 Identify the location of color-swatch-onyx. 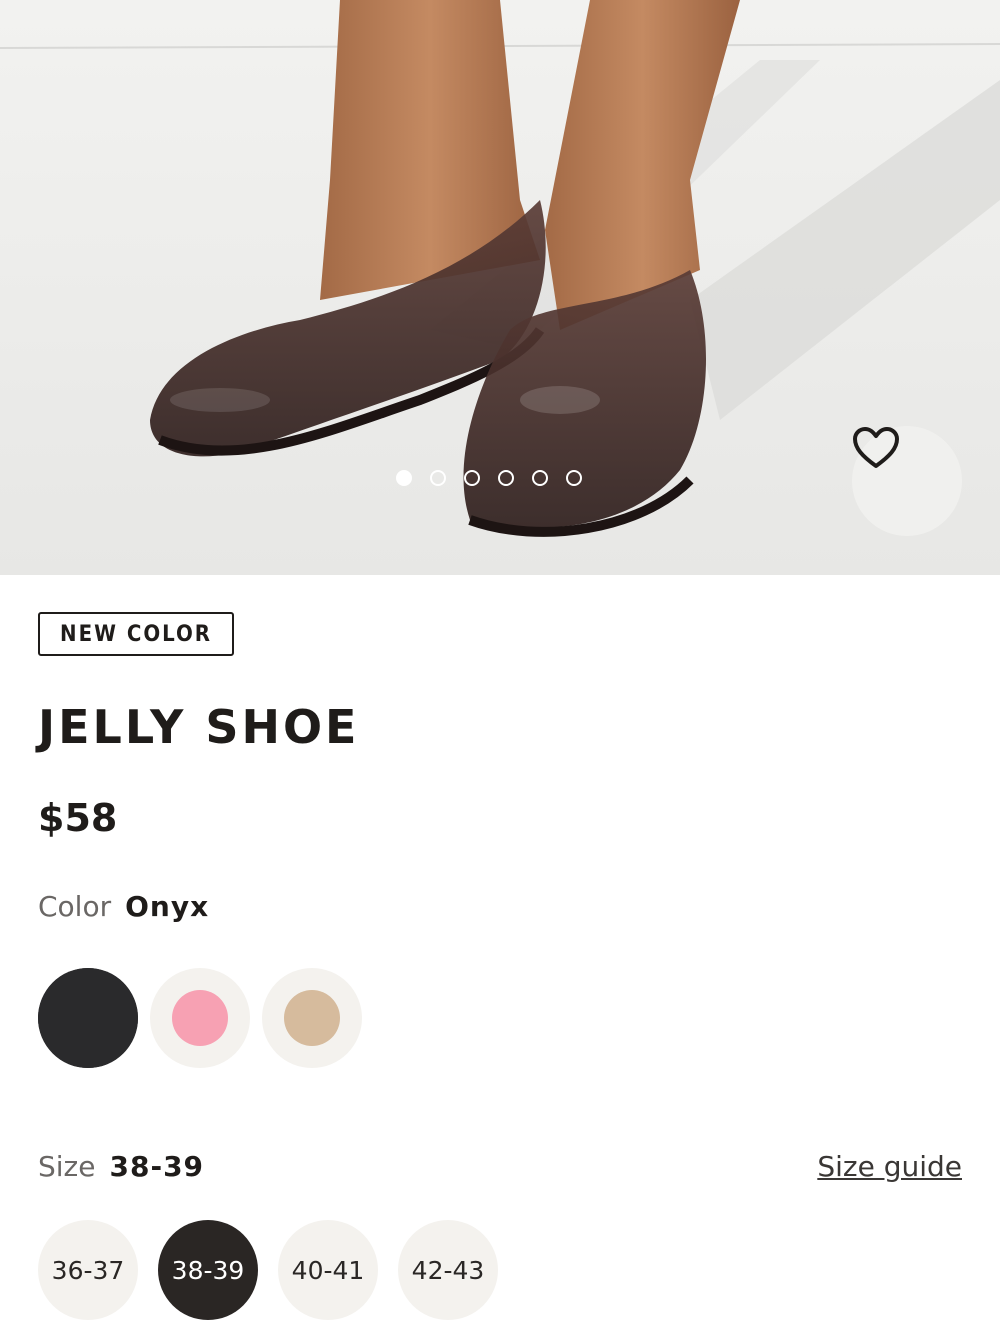
(88, 1018).